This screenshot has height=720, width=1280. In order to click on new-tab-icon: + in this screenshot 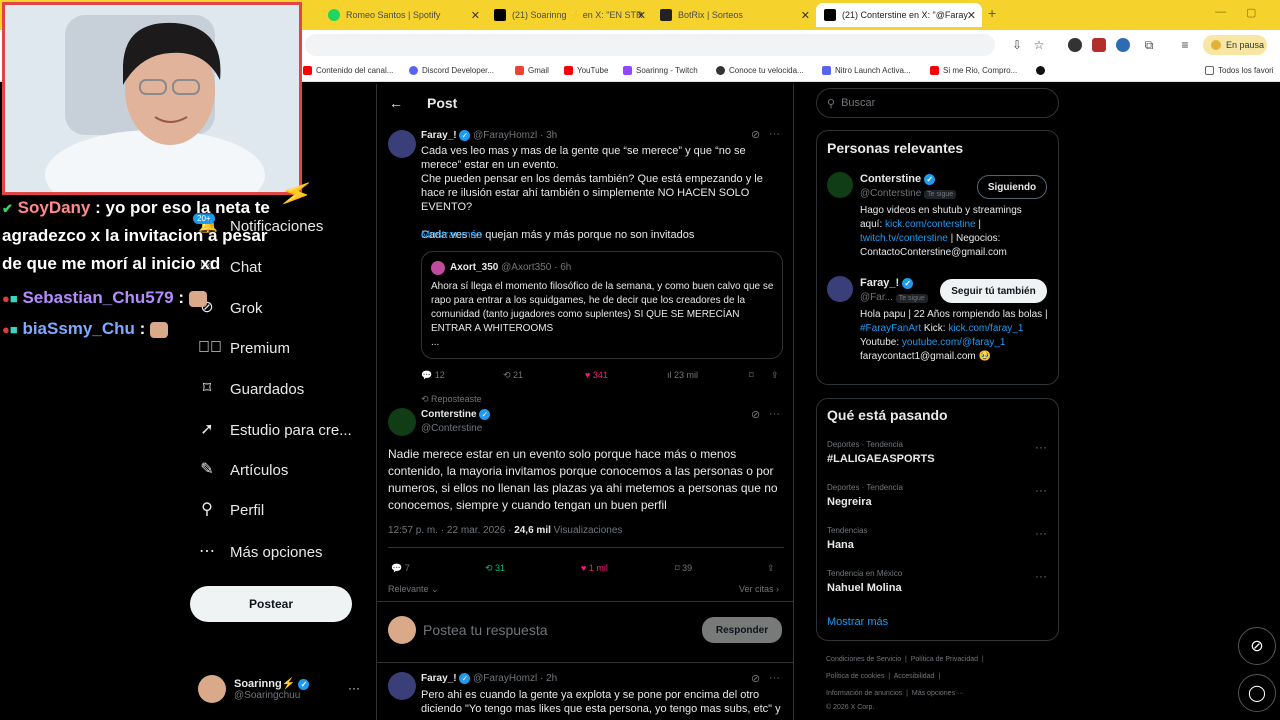, I will do `click(992, 13)`.